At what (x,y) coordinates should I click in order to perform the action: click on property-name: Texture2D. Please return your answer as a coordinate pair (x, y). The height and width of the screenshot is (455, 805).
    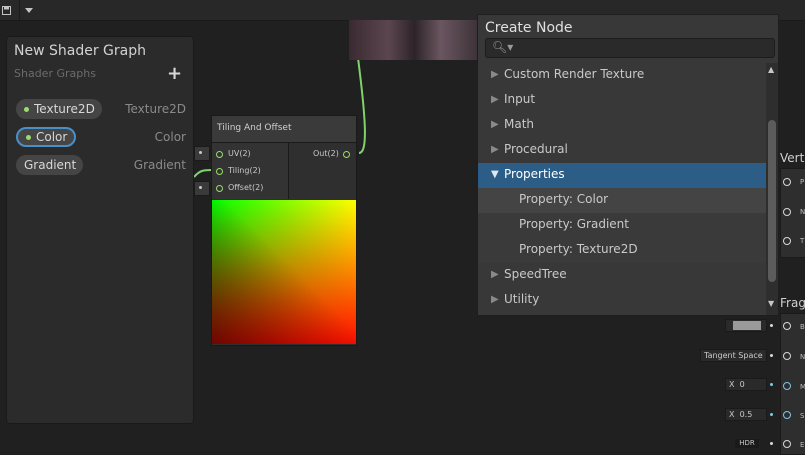
    Looking at the image, I should click on (64, 109).